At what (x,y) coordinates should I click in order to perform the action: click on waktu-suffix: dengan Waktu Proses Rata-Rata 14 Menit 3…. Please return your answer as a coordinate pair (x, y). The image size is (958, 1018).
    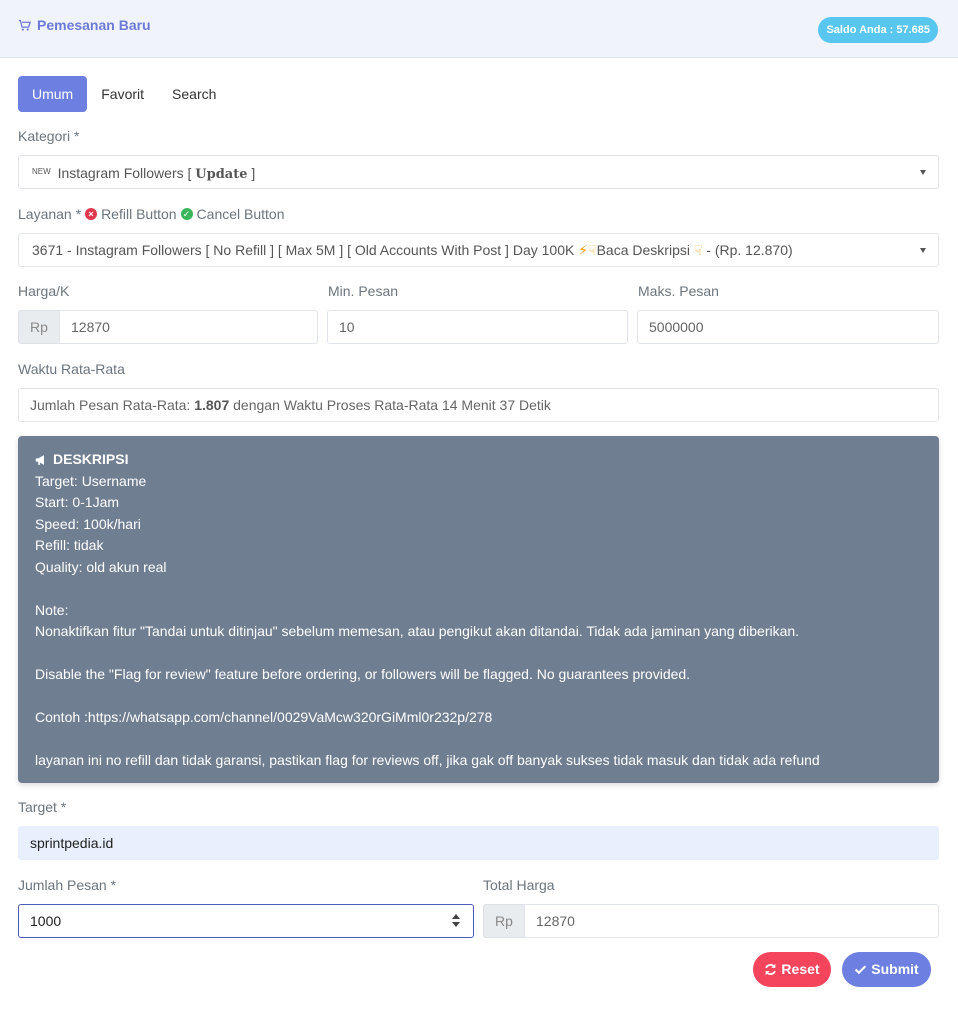
    Looking at the image, I should click on (392, 405).